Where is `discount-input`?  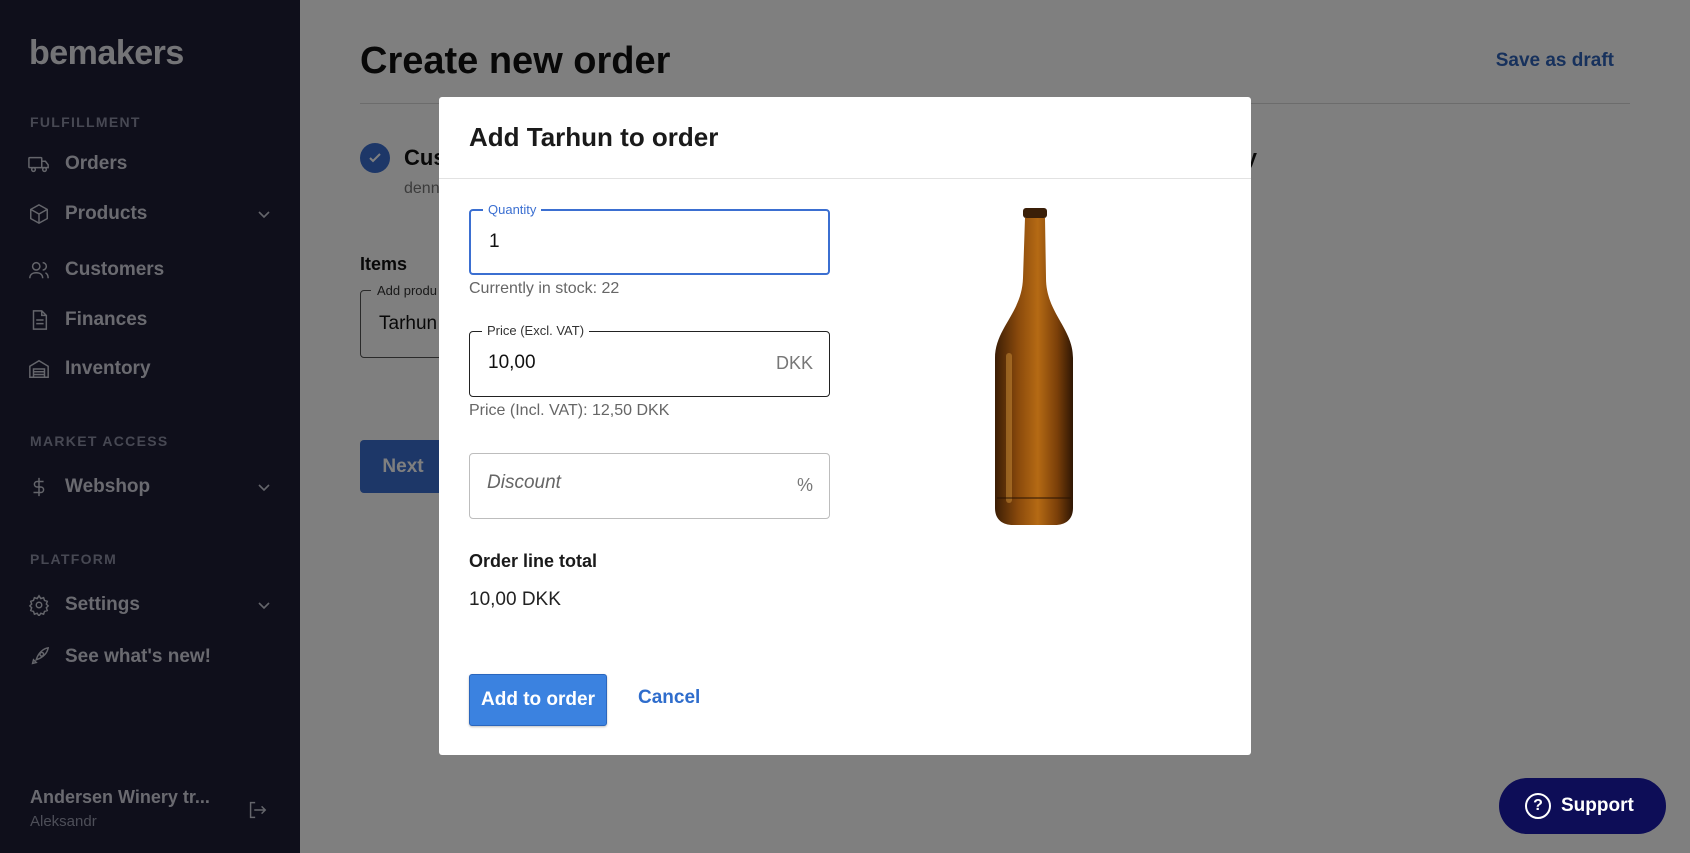 discount-input is located at coordinates (632, 483).